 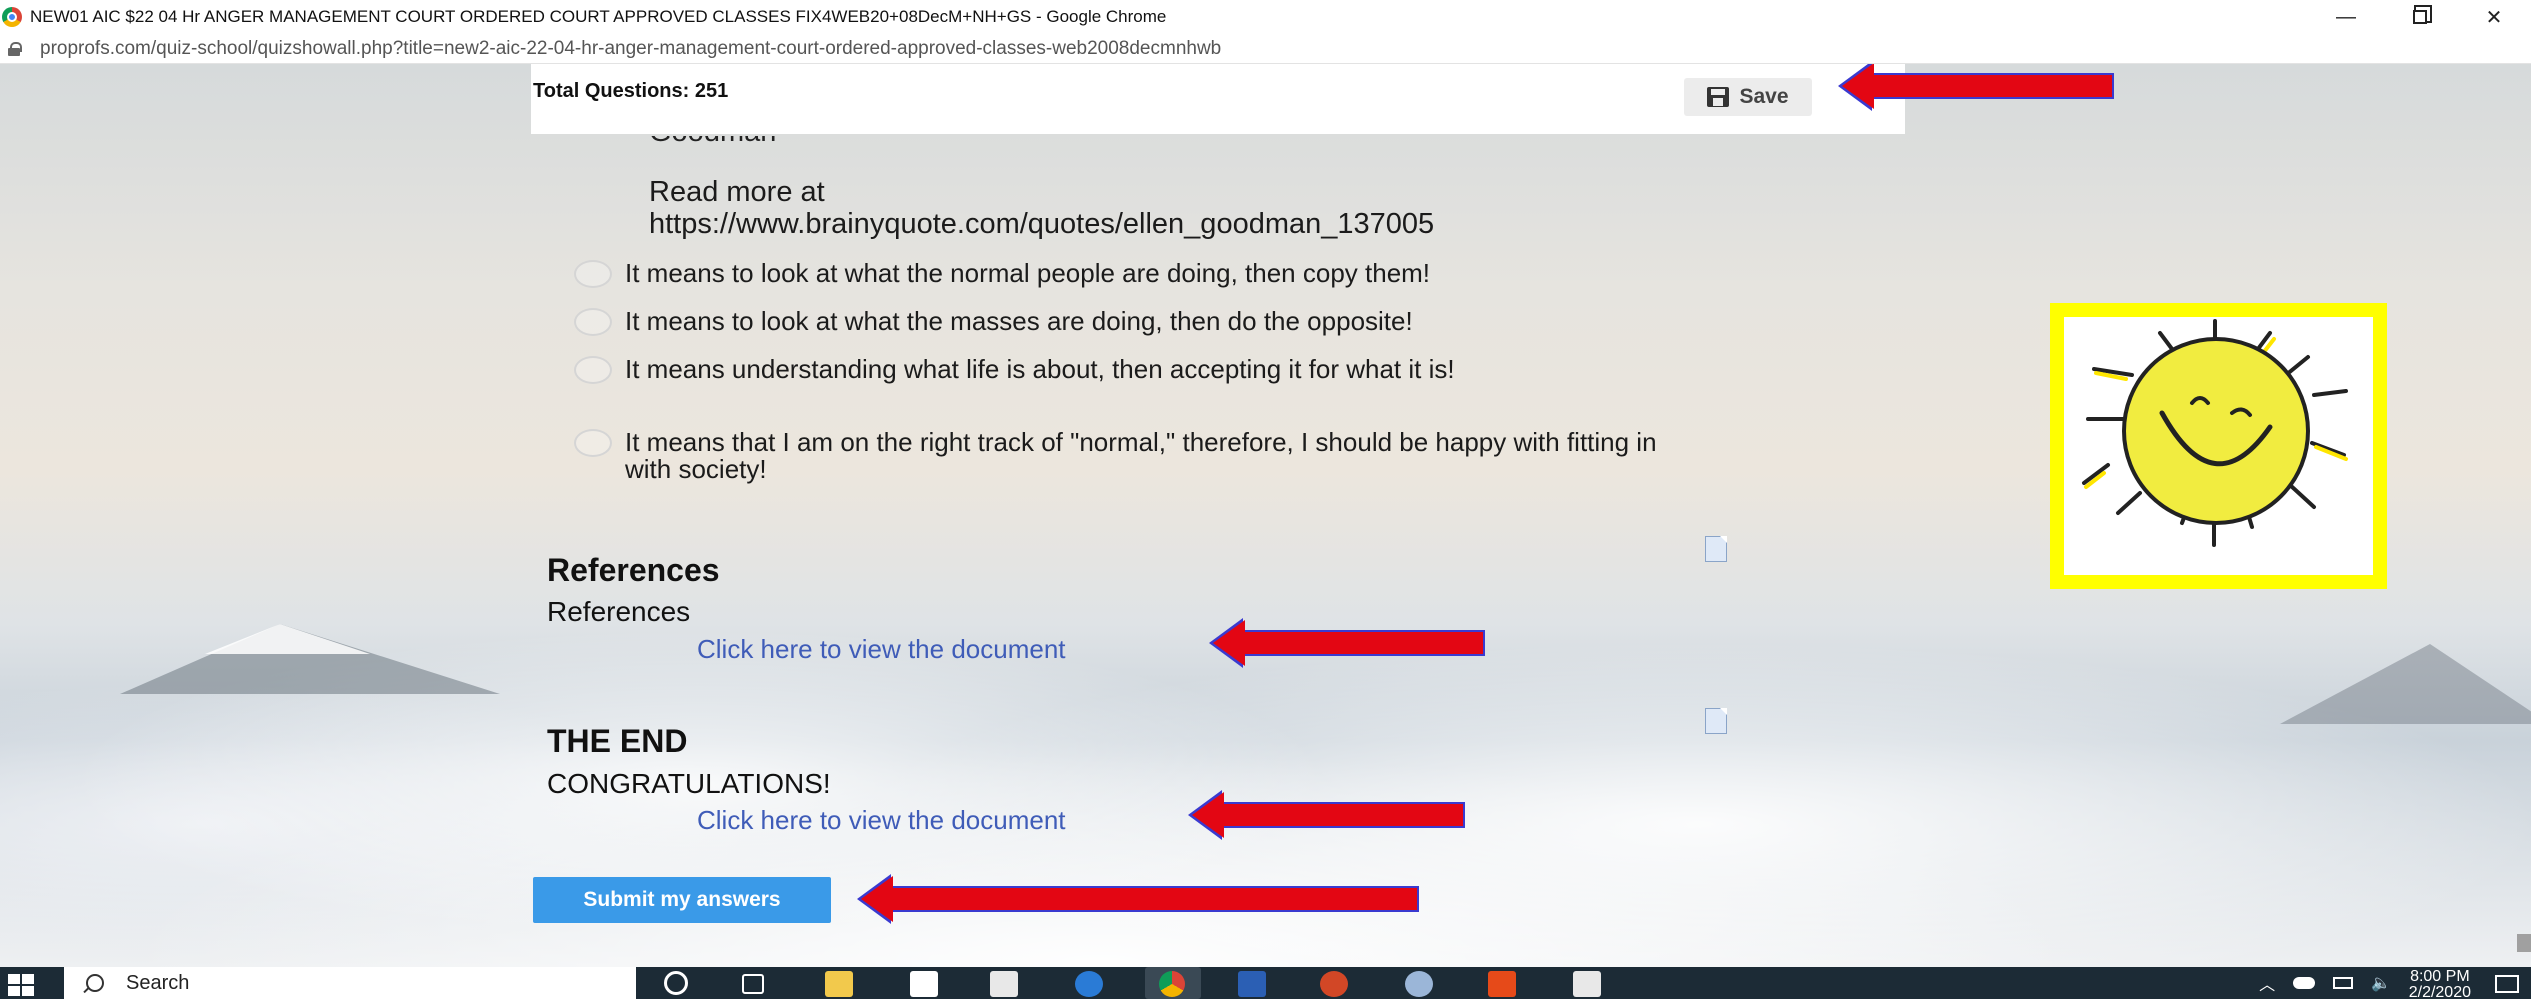 What do you see at coordinates (1334, 984) in the screenshot?
I see `powerpoint-icon` at bounding box center [1334, 984].